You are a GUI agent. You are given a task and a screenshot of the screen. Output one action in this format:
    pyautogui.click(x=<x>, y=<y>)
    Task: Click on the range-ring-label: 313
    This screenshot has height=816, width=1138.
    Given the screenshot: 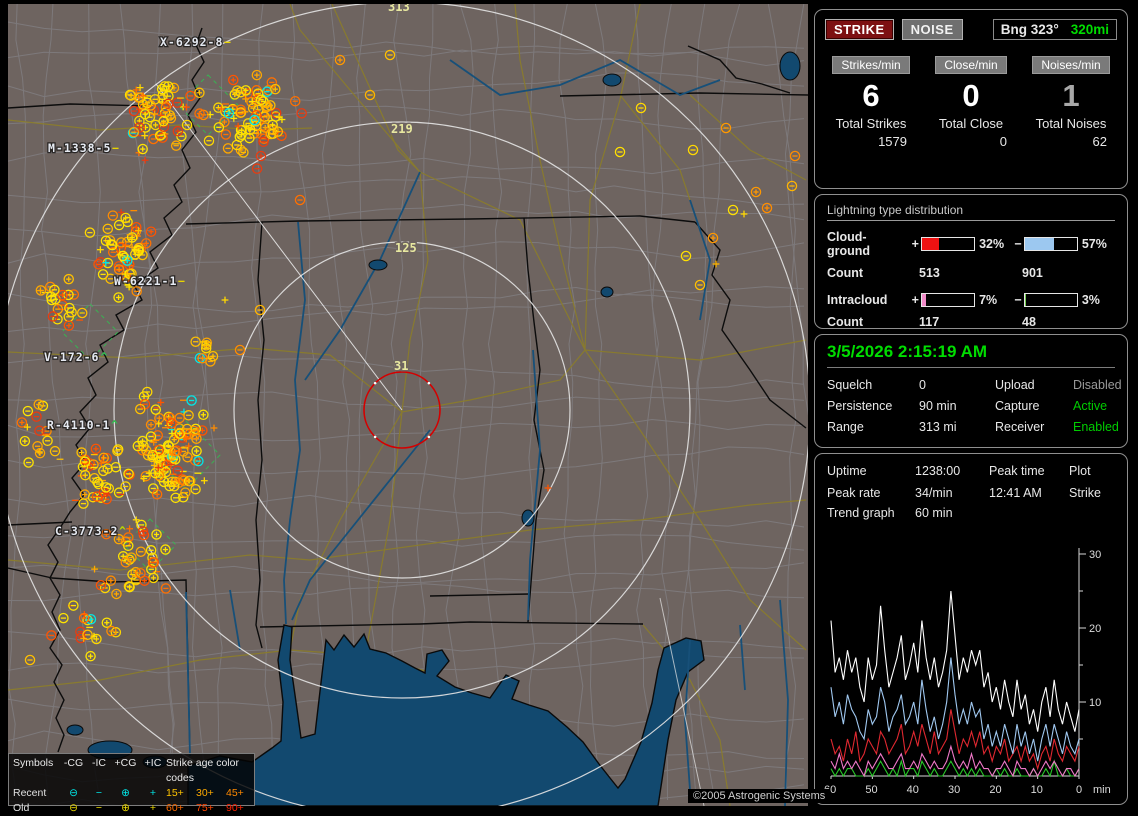 What is the action you would take?
    pyautogui.click(x=399, y=7)
    